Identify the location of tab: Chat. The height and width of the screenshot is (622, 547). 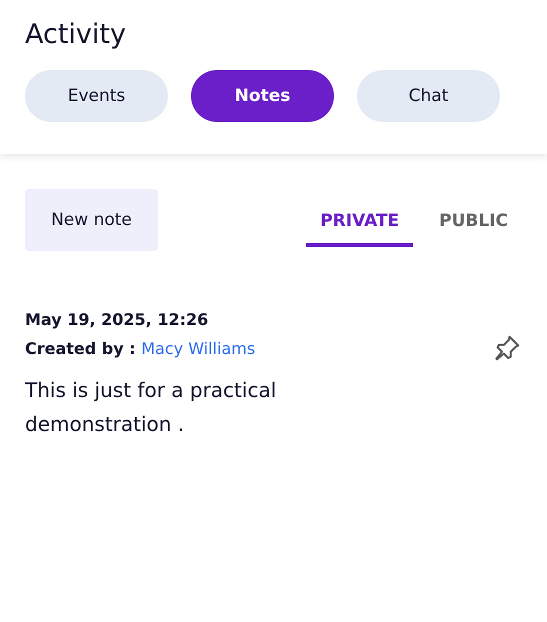
(428, 96).